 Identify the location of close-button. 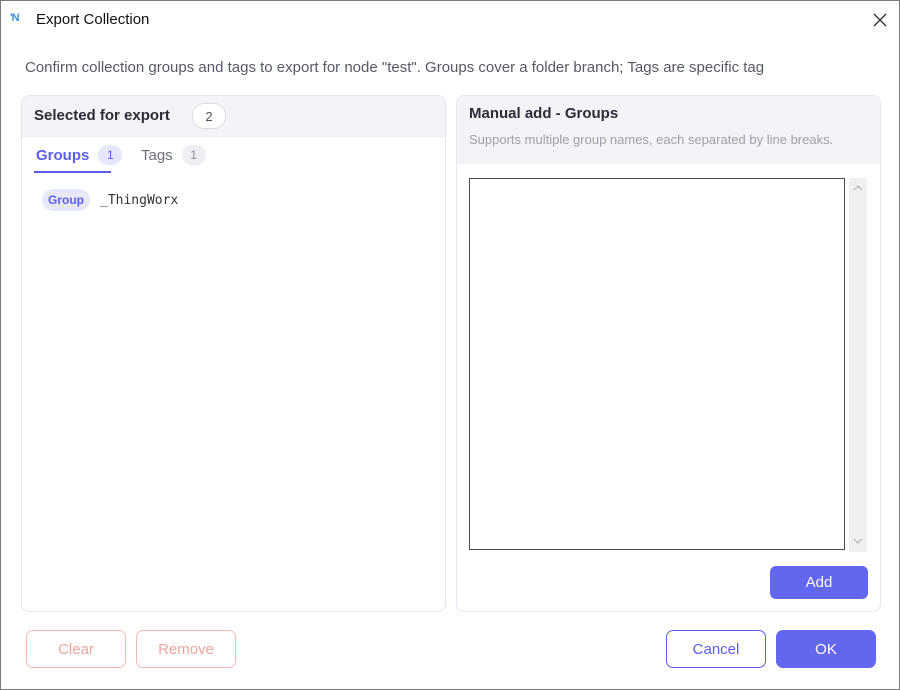
(880, 20).